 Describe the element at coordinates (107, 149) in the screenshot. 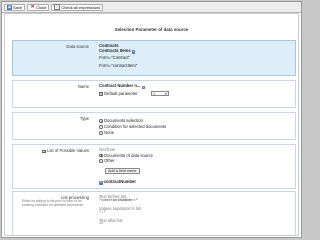

I see `get-from-label: Get from` at that location.